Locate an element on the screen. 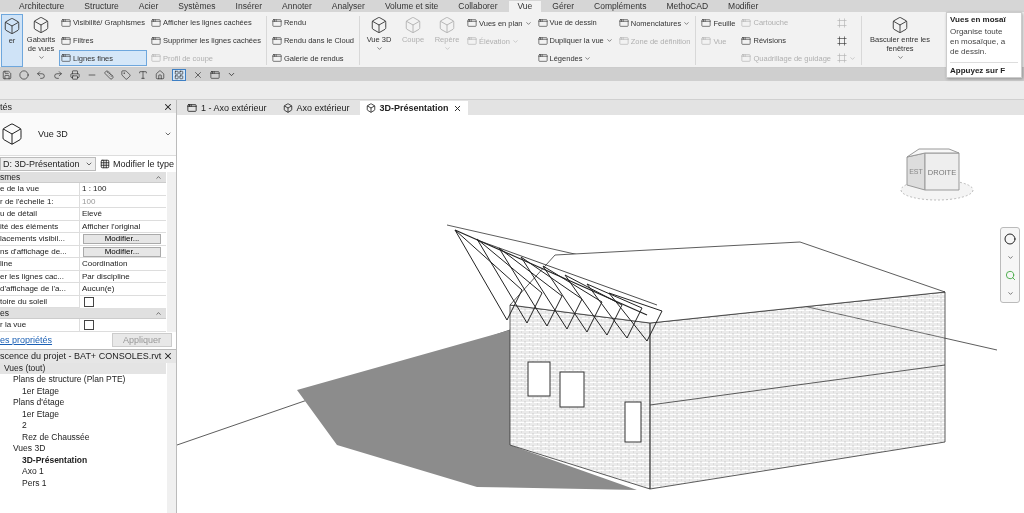 This screenshot has width=1024, height=513. ribbon-tab: Insérer is located at coordinates (249, 6).